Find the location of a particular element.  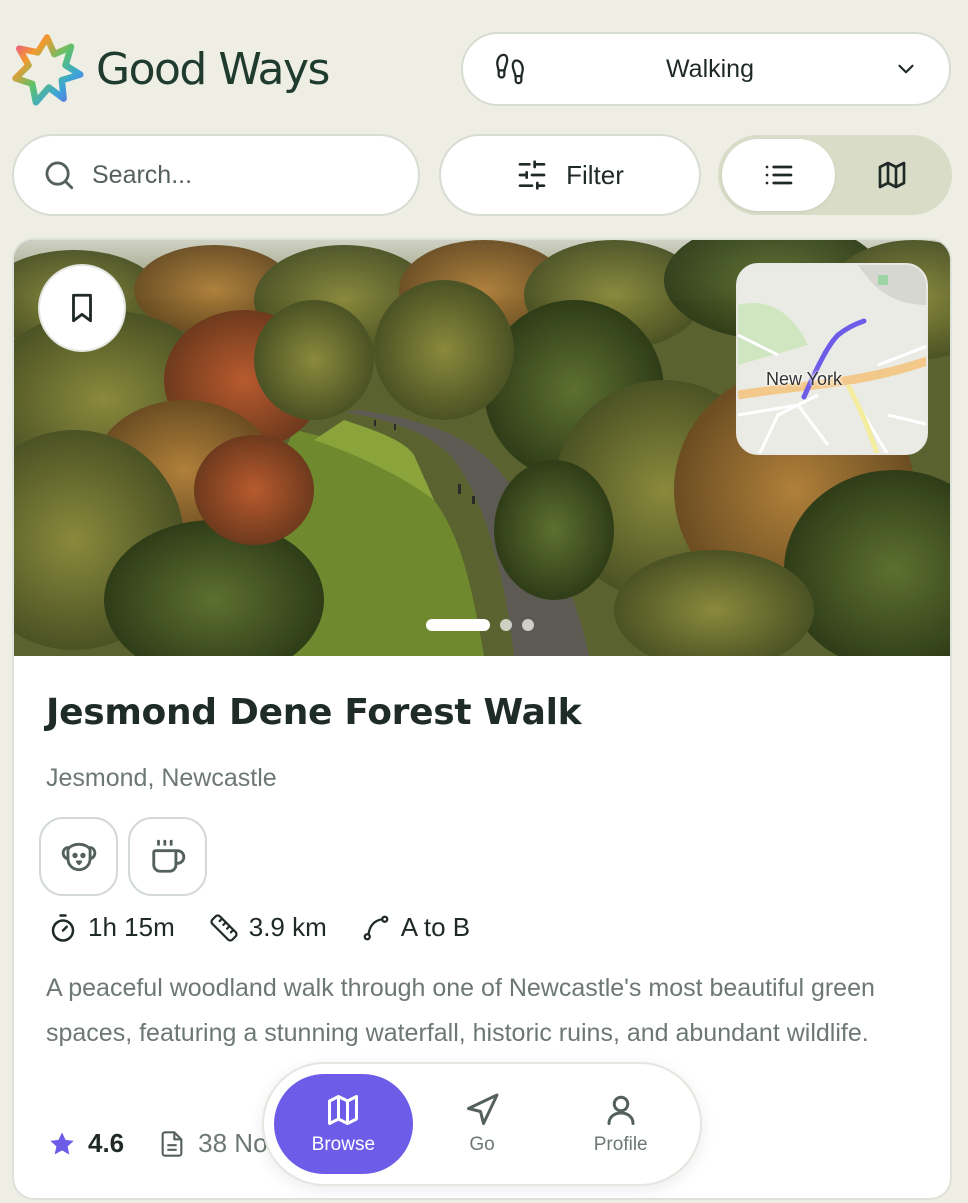

filter-label: Filter is located at coordinates (595, 174).